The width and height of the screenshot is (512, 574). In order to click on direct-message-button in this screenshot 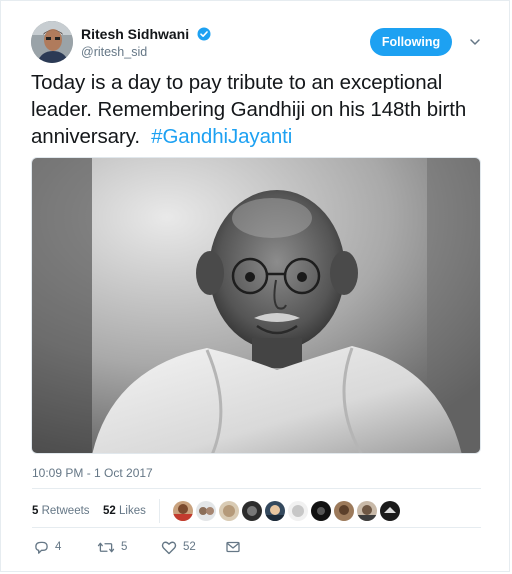, I will do `click(233, 547)`.